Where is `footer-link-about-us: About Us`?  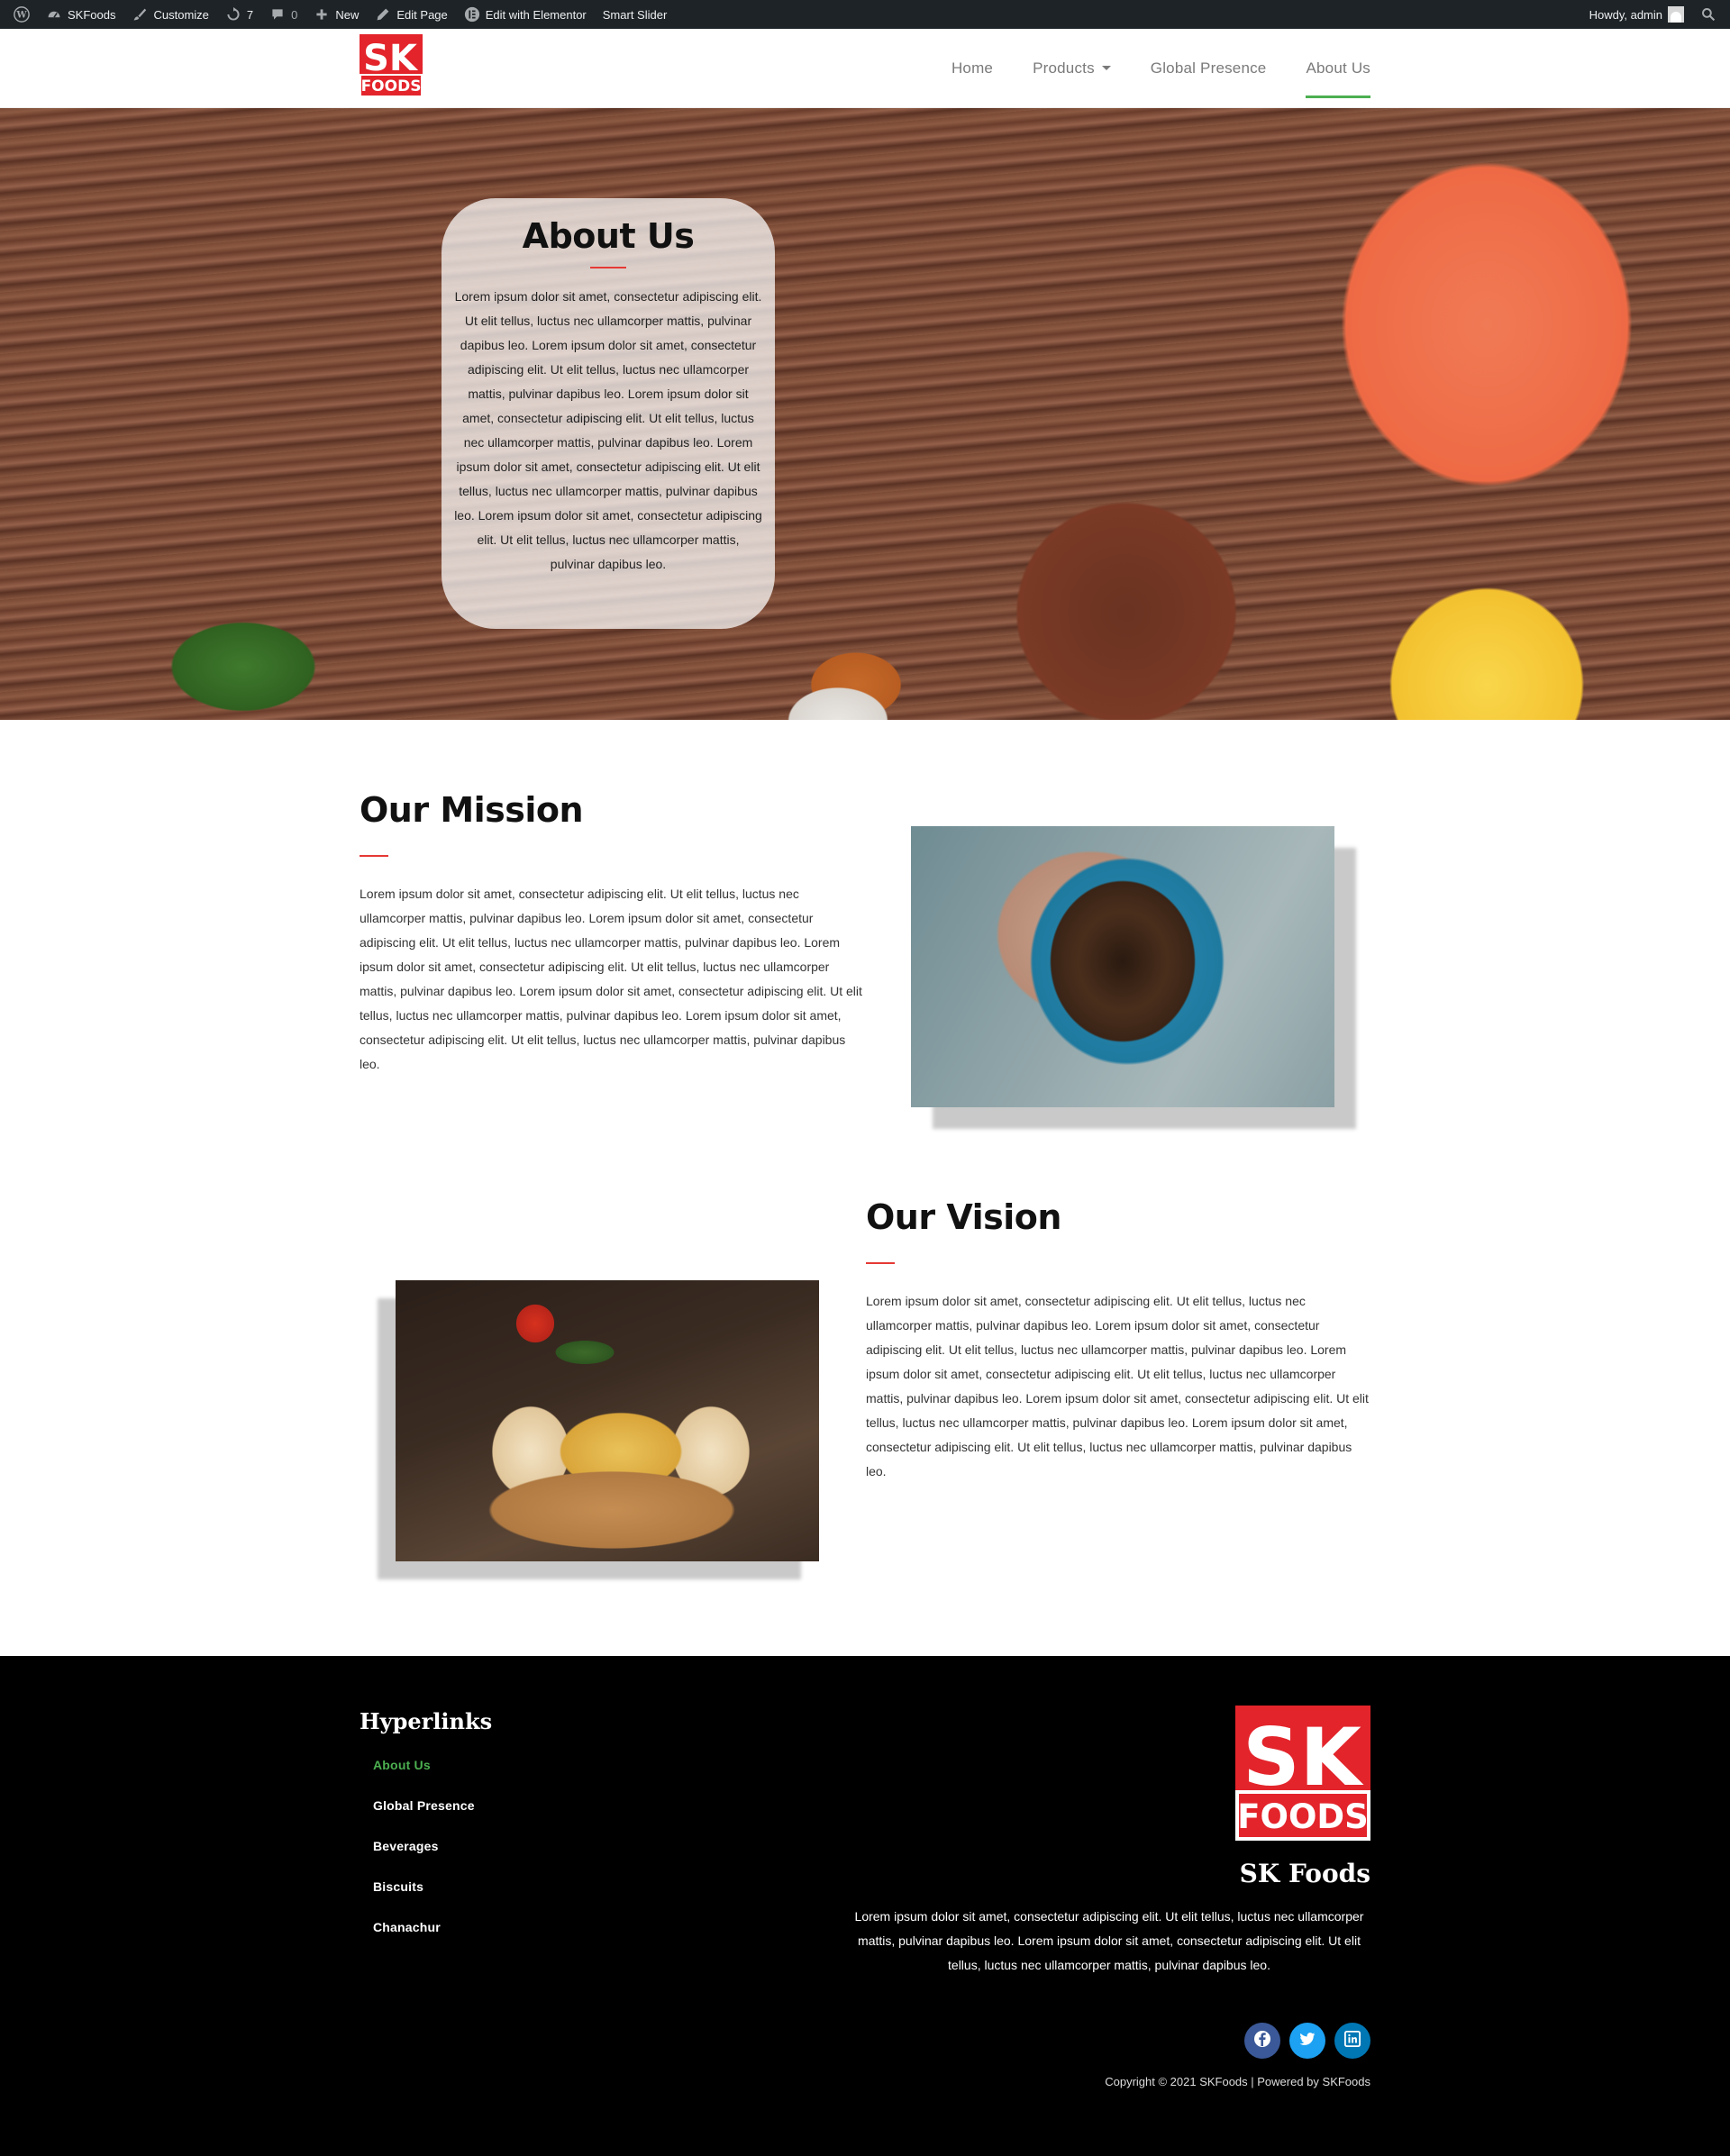
footer-link-about-us: About Us is located at coordinates (546, 1778).